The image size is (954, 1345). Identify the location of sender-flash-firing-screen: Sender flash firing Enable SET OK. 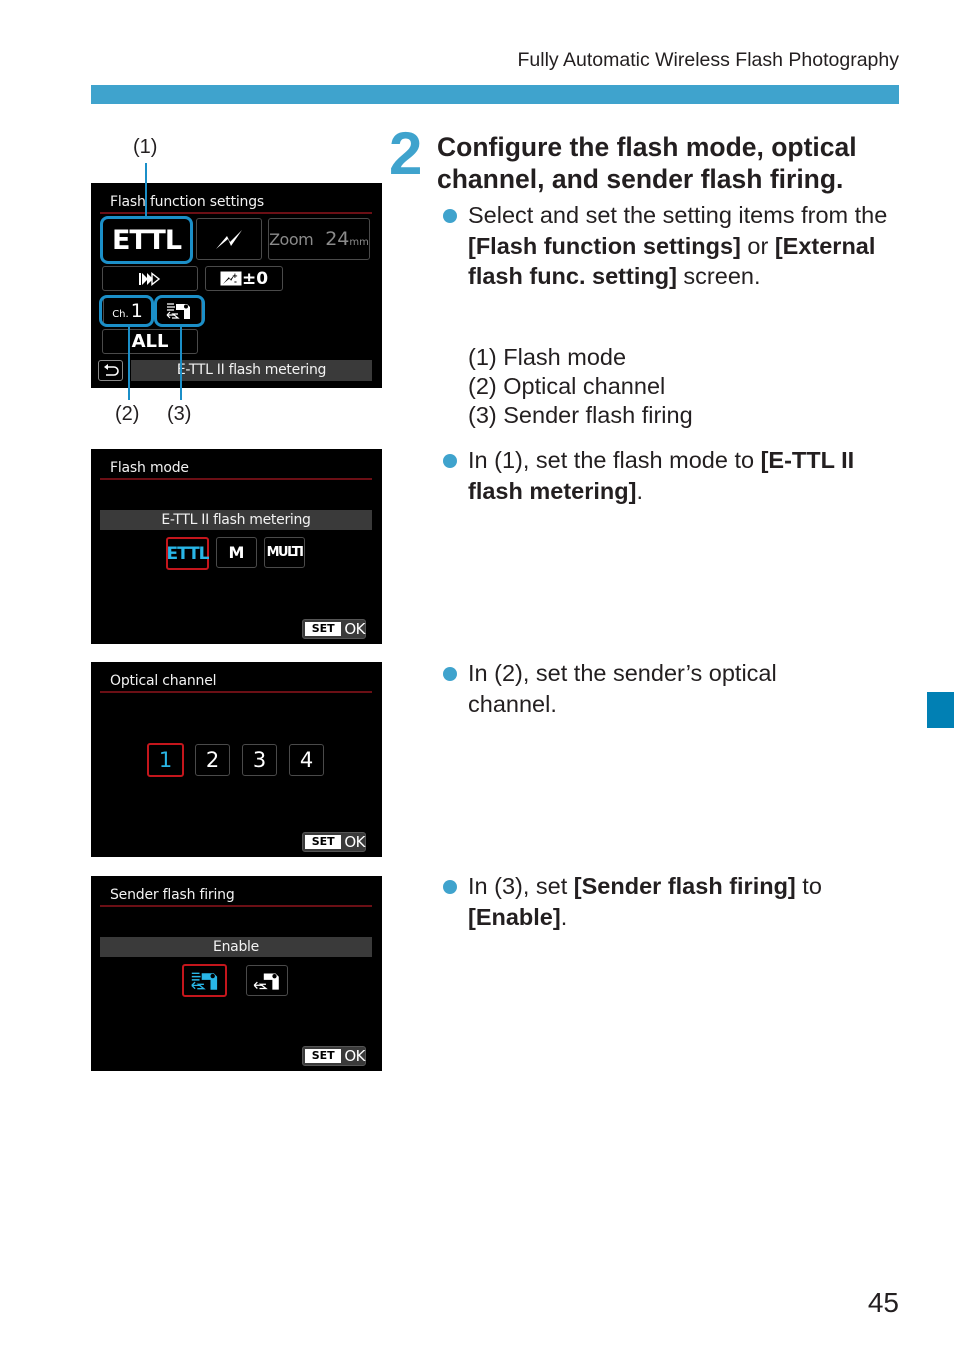
(236, 973).